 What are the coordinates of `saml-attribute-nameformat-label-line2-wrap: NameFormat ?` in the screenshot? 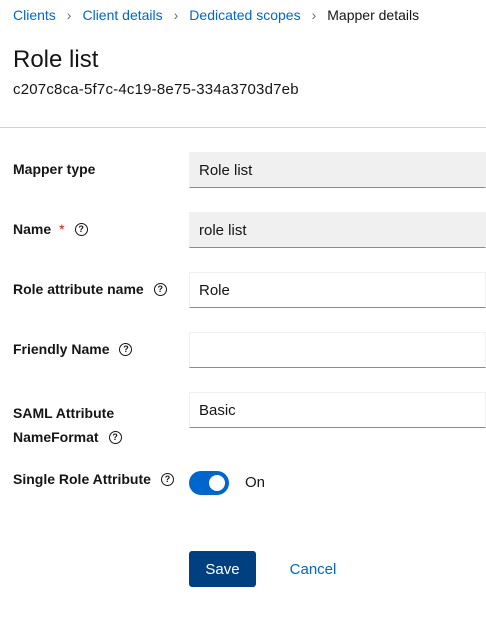 It's located at (67, 437).